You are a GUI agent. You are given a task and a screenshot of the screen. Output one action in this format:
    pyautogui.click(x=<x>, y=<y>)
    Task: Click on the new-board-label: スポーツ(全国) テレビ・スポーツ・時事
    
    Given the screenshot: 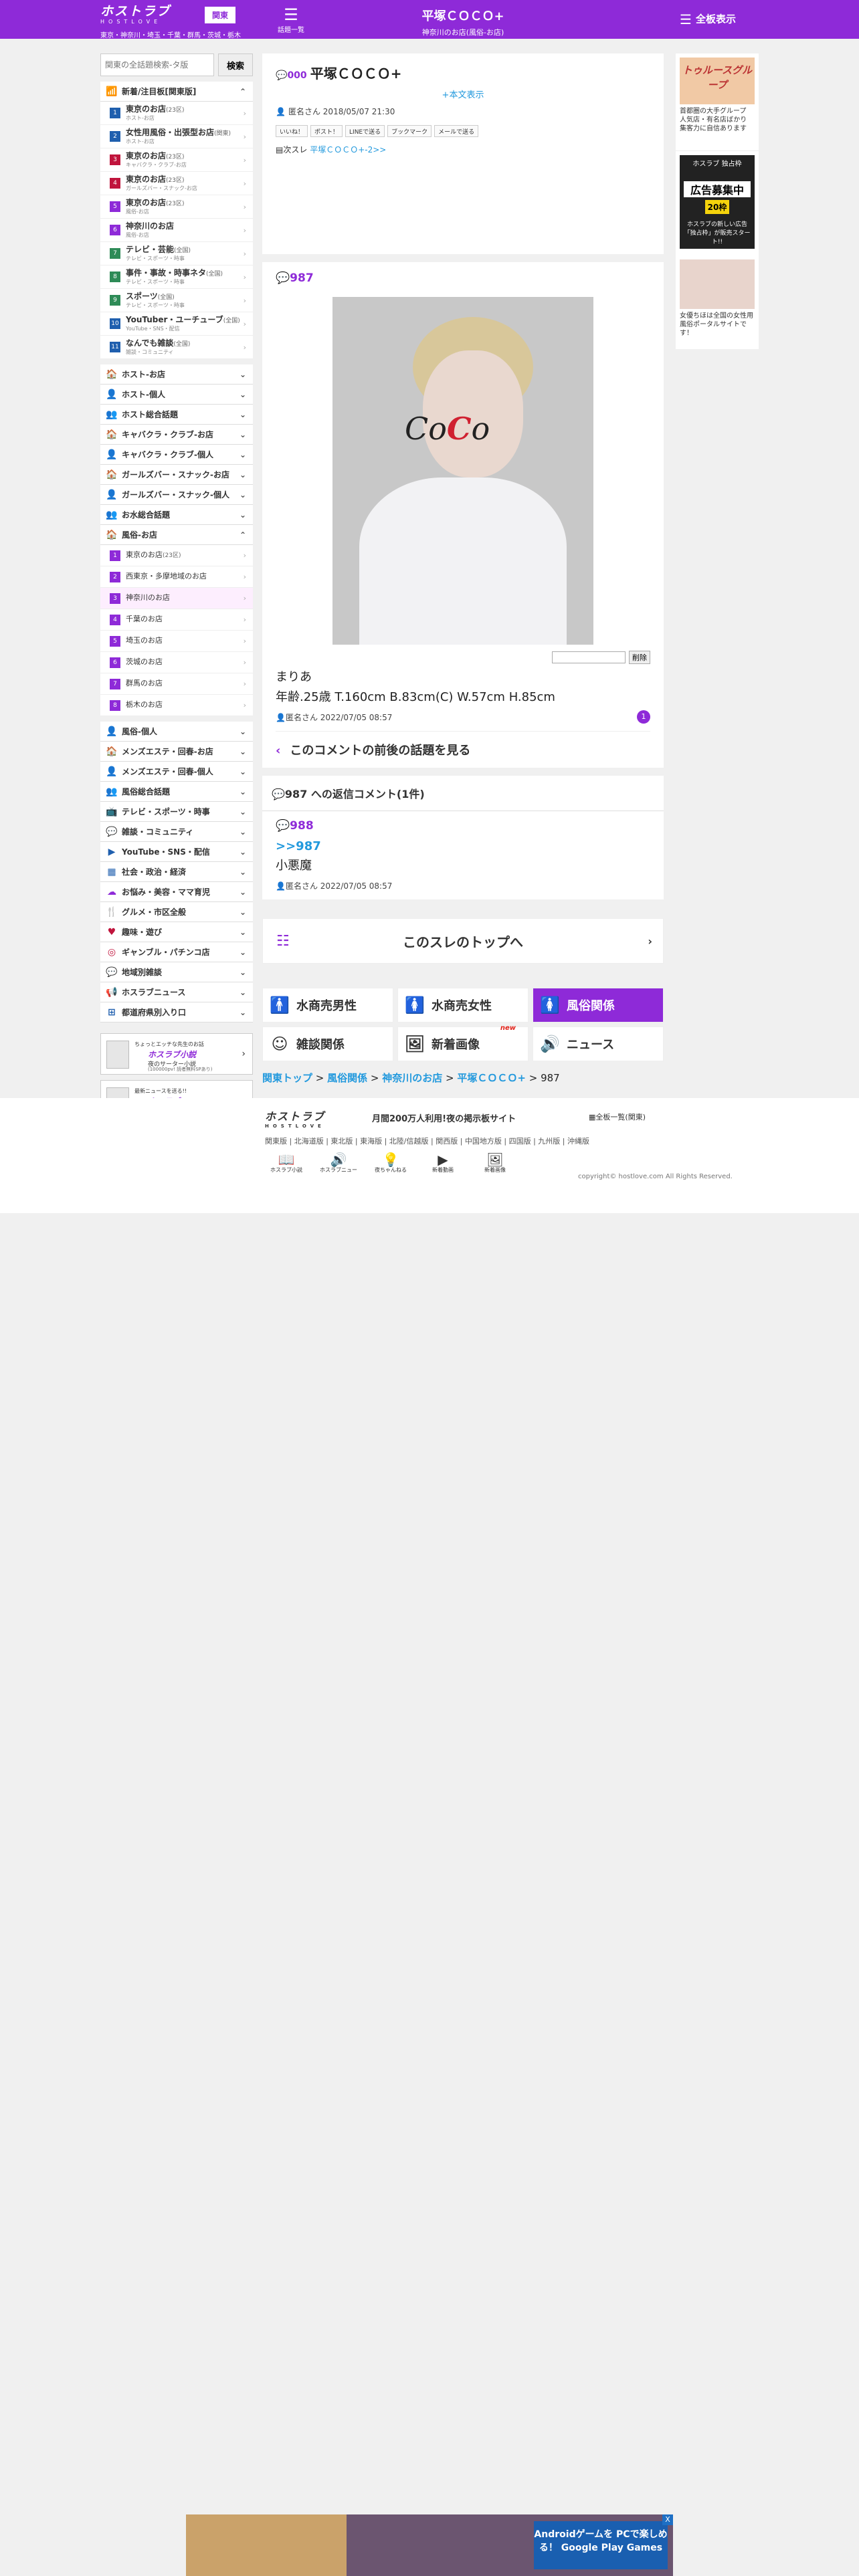 What is the action you would take?
    pyautogui.click(x=155, y=300)
    